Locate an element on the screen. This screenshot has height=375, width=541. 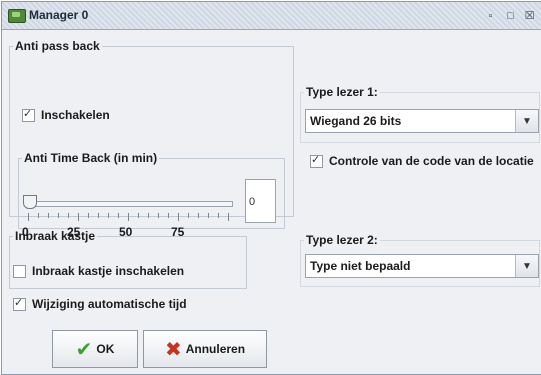
burglary-enable-checkbox: Inbraak kastje inschakelen is located at coordinates (98, 271).